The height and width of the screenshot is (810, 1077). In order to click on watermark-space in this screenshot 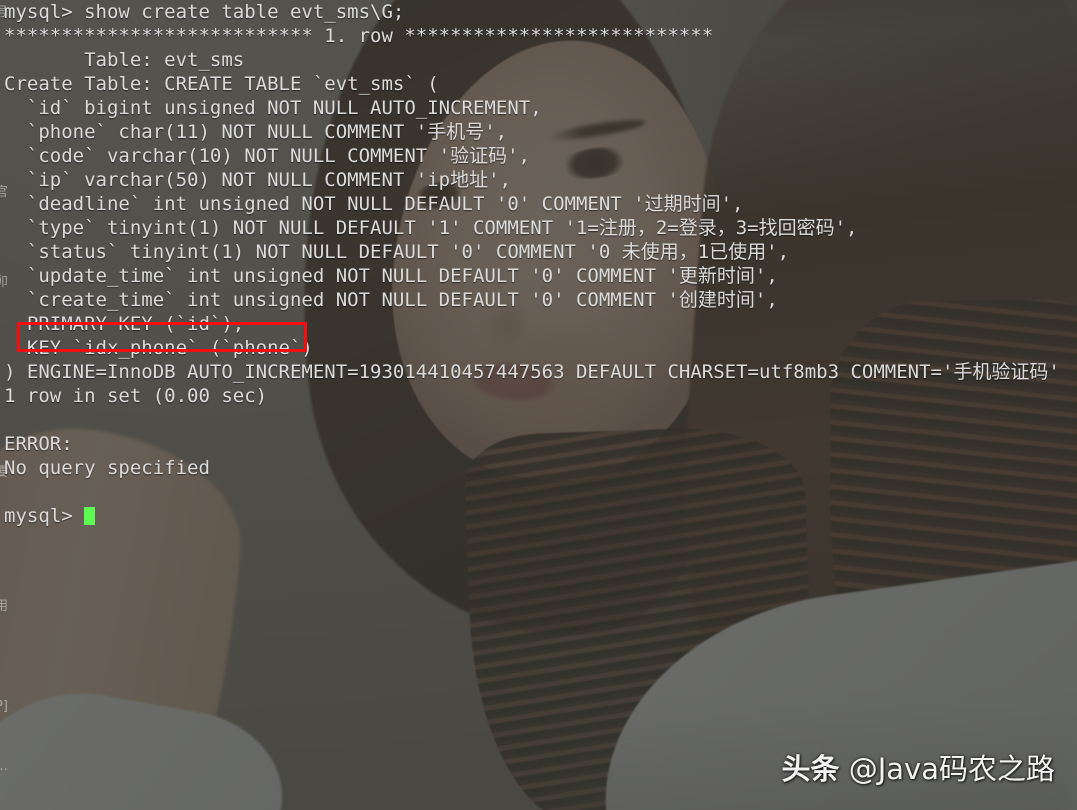, I will do `click(844, 769)`.